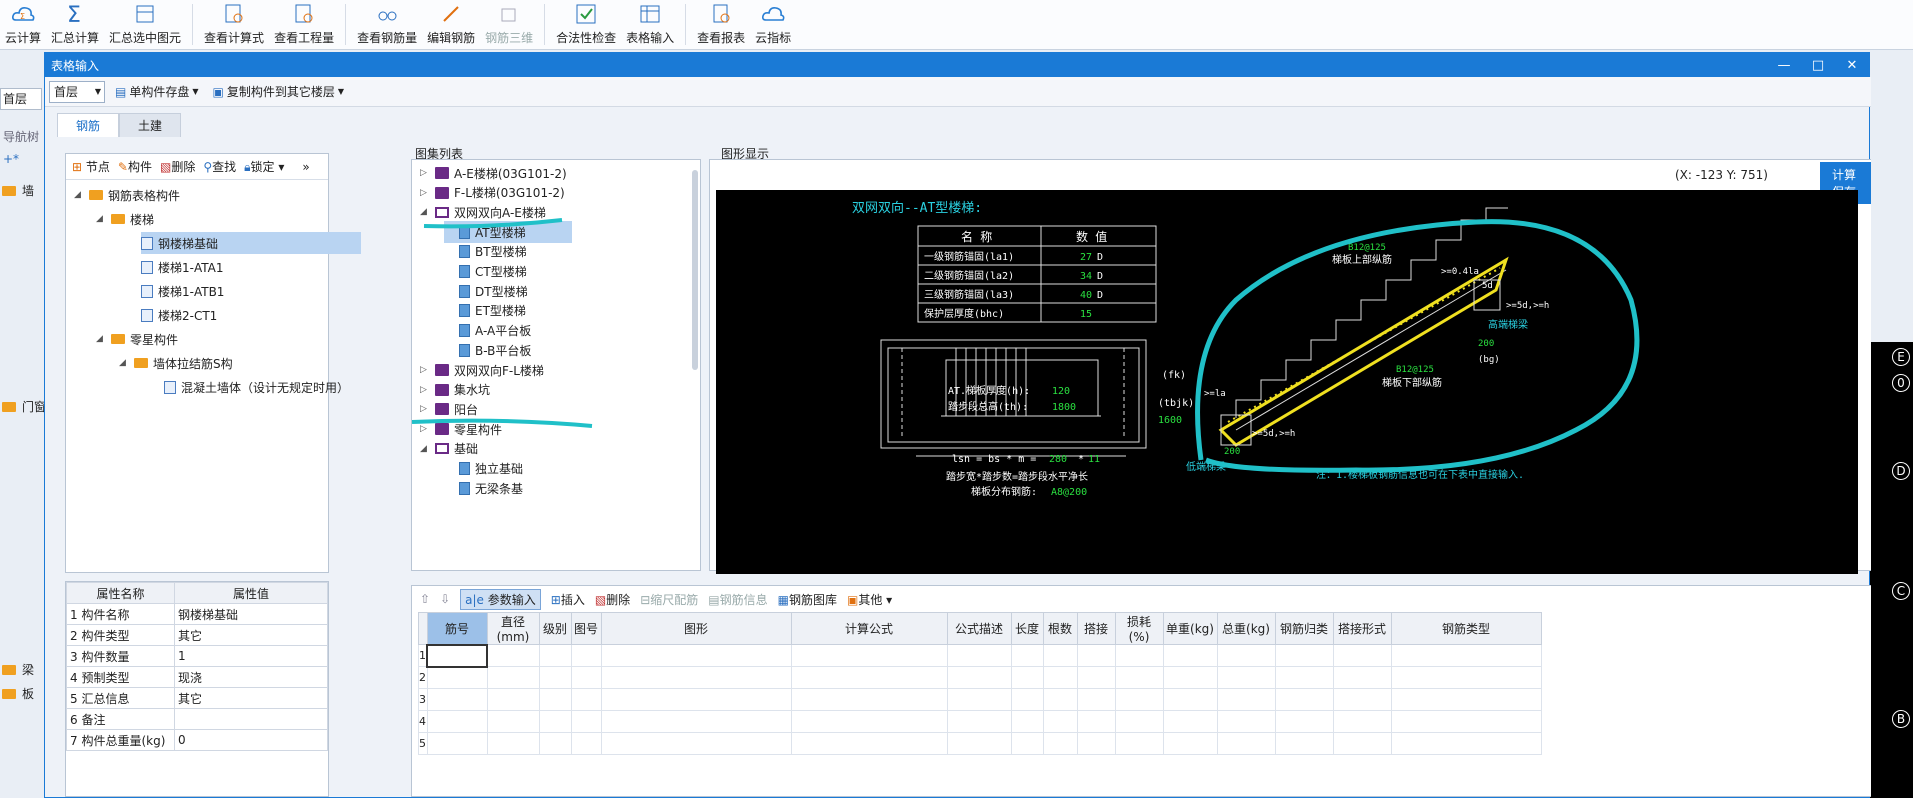 Image resolution: width=1913 pixels, height=798 pixels. I want to click on grid-header: 单重(kg), so click(1190, 628).